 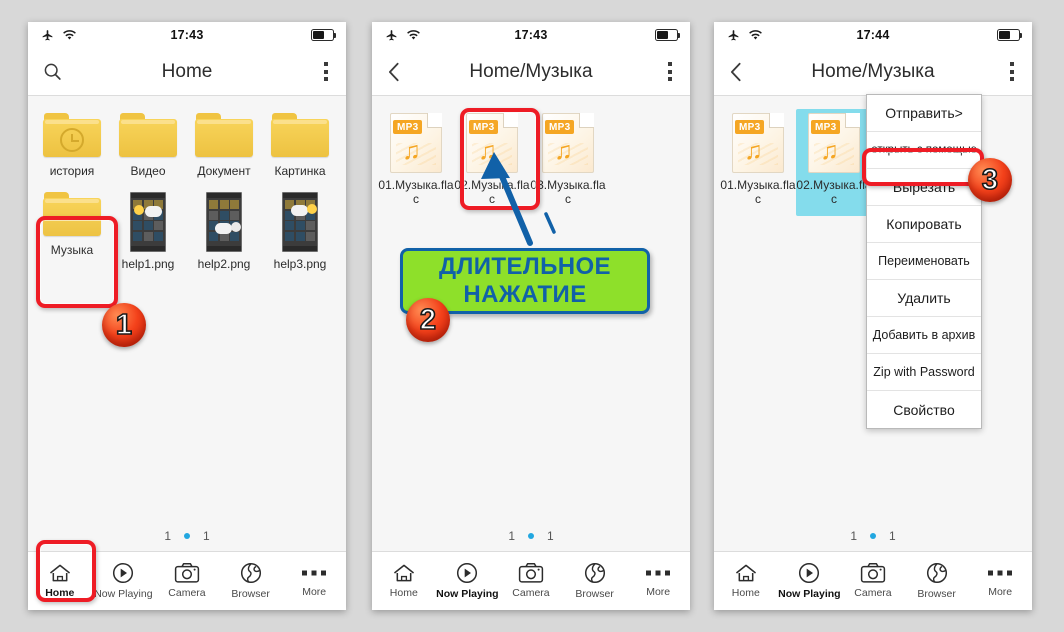 I want to click on grid-item-help3: help3.png, so click(x=300, y=234).